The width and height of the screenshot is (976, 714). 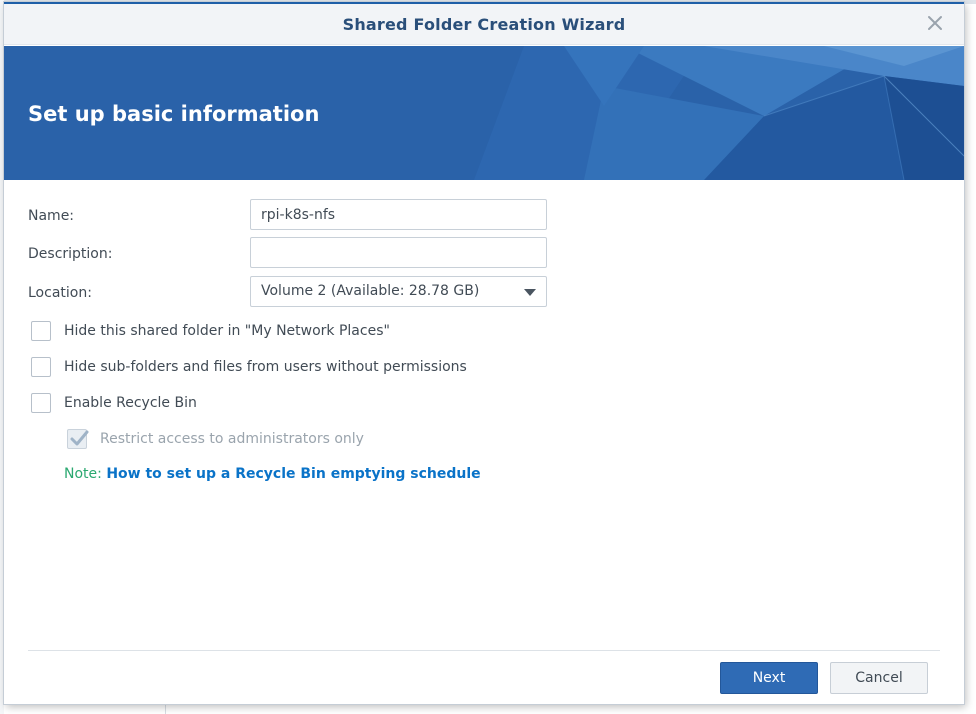 I want to click on enable-recycle-bin-label: Enable Recycle Bin, so click(x=130, y=403).